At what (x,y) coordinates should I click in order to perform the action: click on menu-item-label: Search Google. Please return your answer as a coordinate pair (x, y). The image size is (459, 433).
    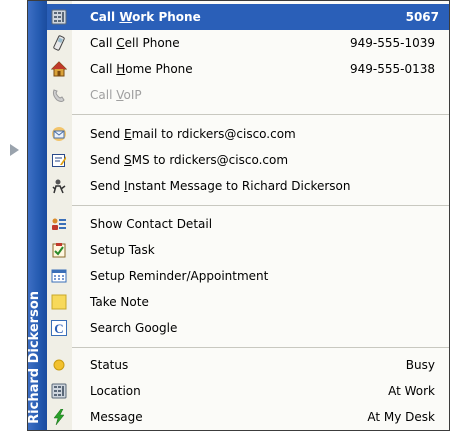
    Looking at the image, I should click on (134, 328).